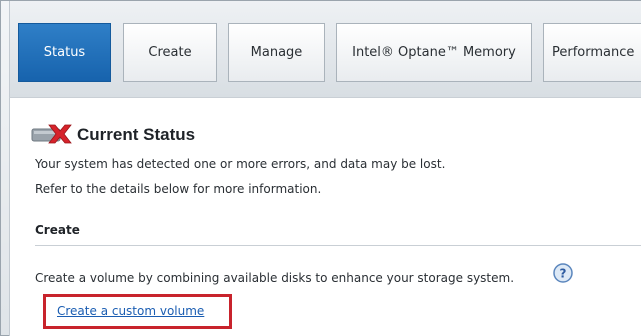 The image size is (641, 336). I want to click on help-icon: ?, so click(563, 273).